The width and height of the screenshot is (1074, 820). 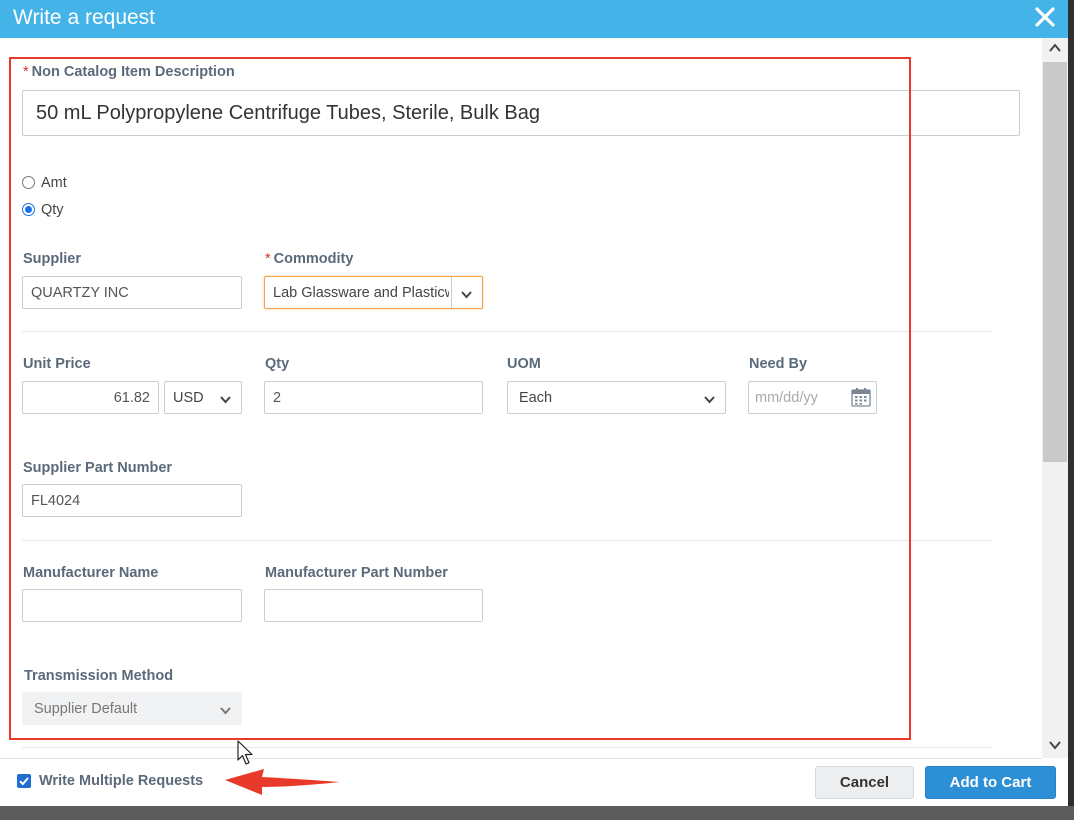 What do you see at coordinates (356, 573) in the screenshot?
I see `manufacturer-part-number-label: Manufacturer Part Number` at bounding box center [356, 573].